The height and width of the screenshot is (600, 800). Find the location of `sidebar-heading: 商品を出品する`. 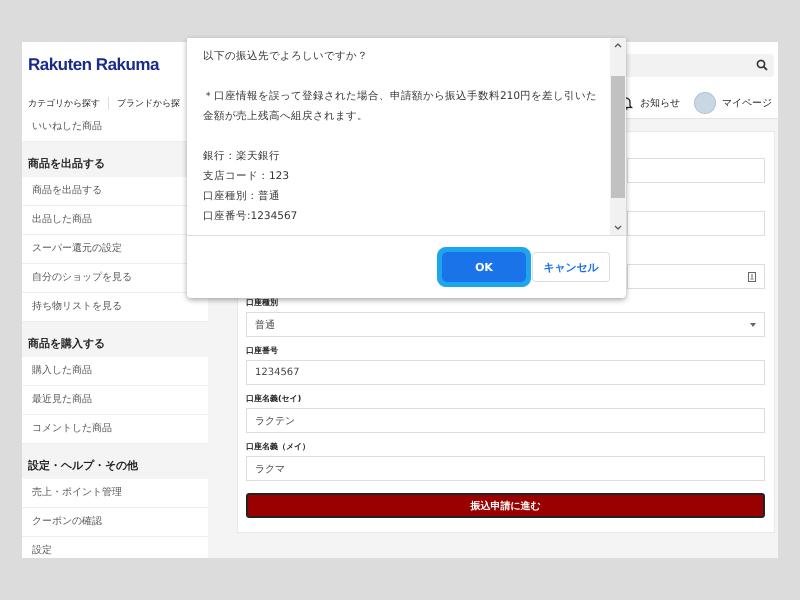

sidebar-heading: 商品を出品する is located at coordinates (66, 164).